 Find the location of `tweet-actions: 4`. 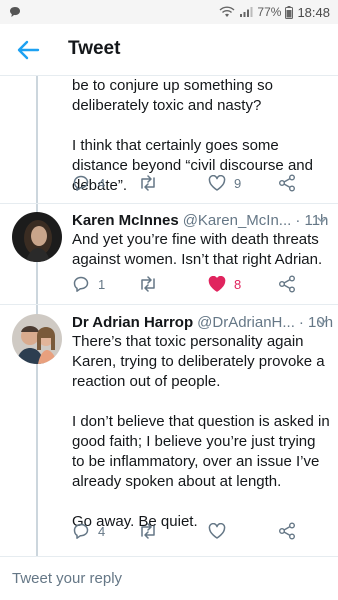

tweet-actions: 4 is located at coordinates (192, 531).